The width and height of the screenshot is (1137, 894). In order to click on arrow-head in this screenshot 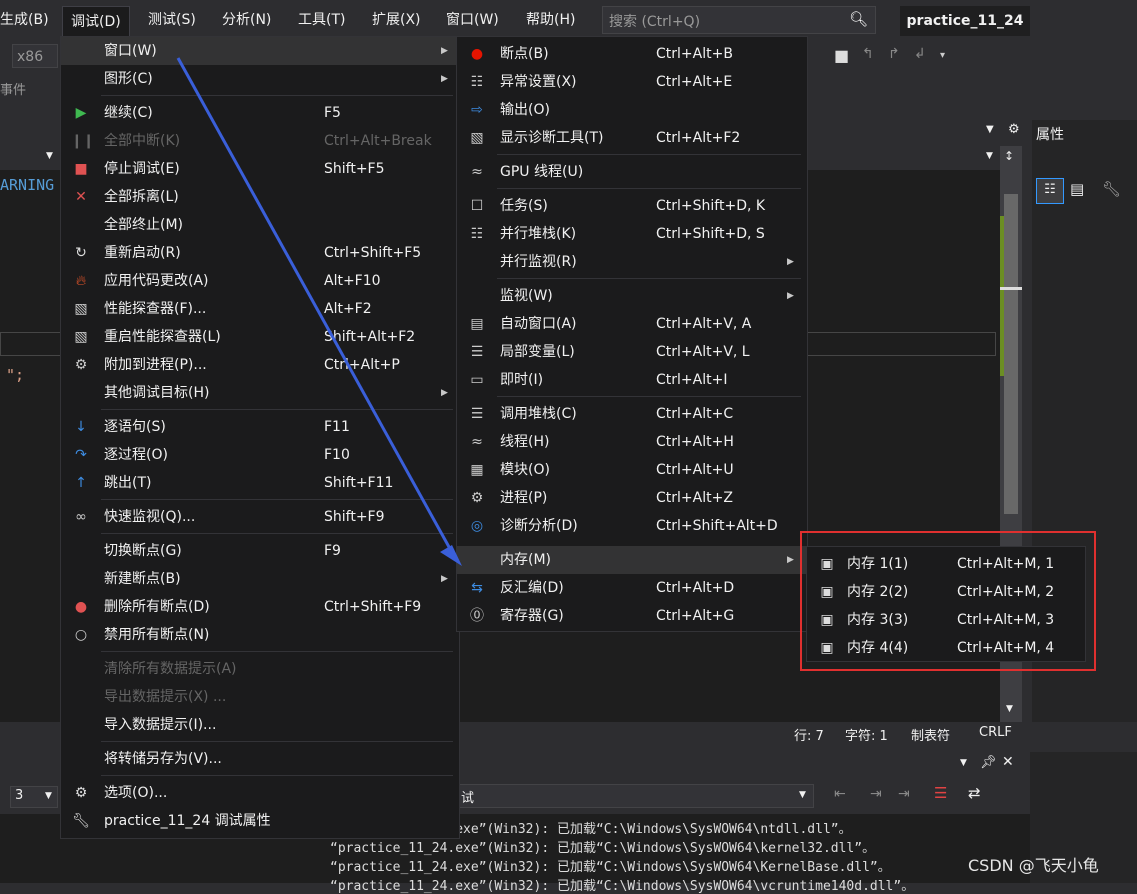, I will do `click(451, 555)`.